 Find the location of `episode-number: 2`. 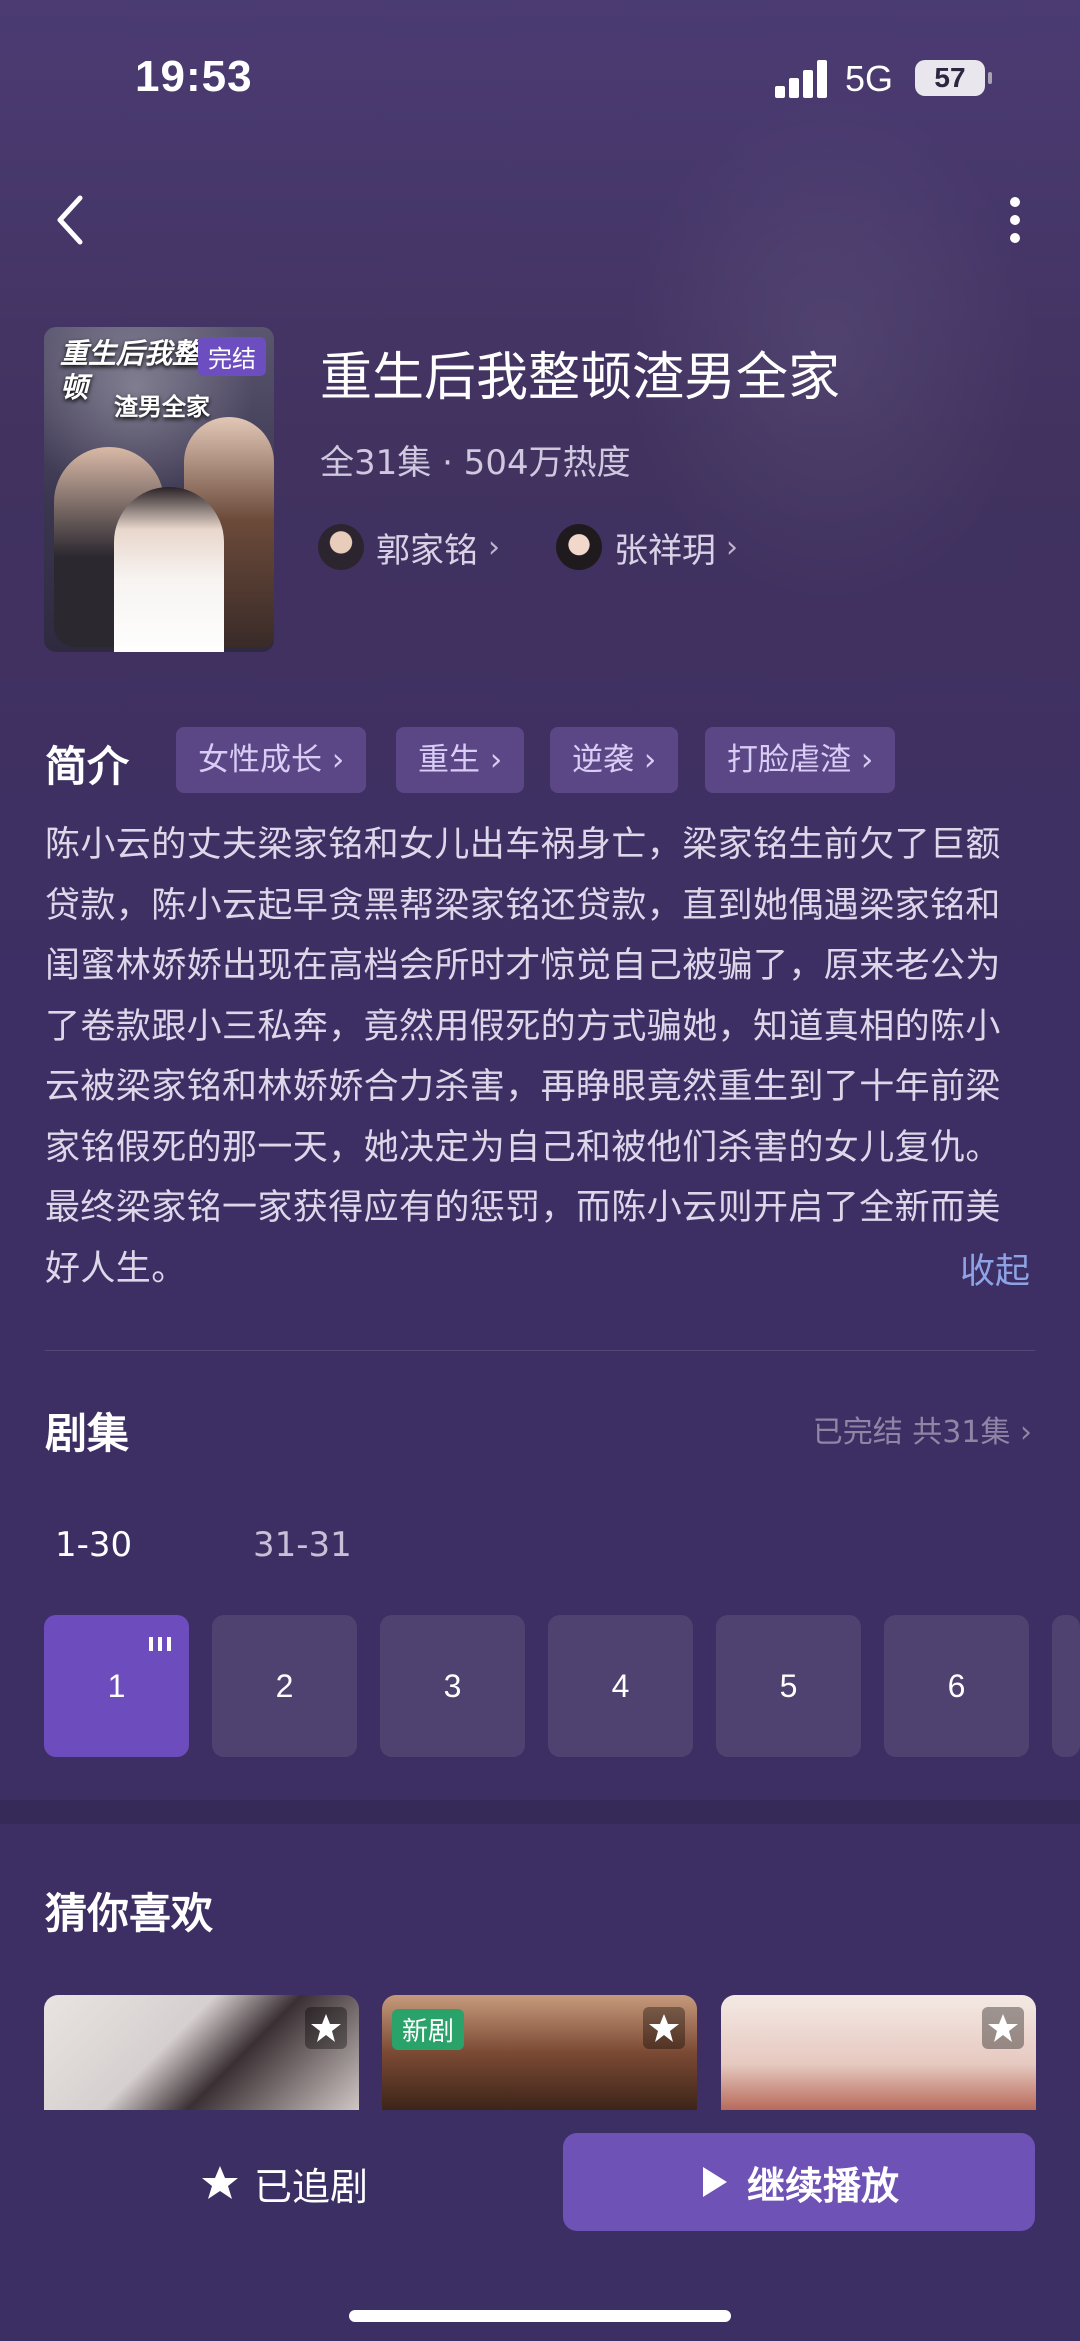

episode-number: 2 is located at coordinates (284, 1686).